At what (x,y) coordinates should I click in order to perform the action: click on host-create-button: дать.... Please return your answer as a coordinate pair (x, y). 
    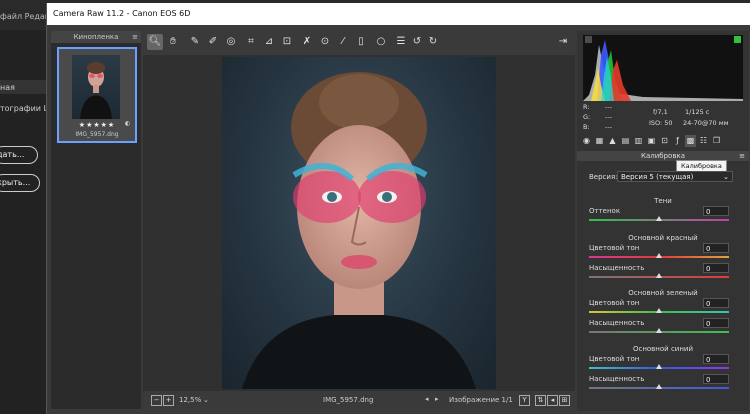
    Looking at the image, I should click on (19, 155).